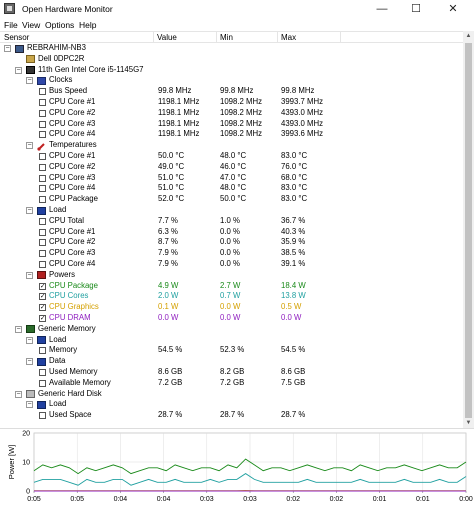 This screenshot has width=474, height=508. What do you see at coordinates (226, 37) in the screenshot?
I see `column-min: Min` at bounding box center [226, 37].